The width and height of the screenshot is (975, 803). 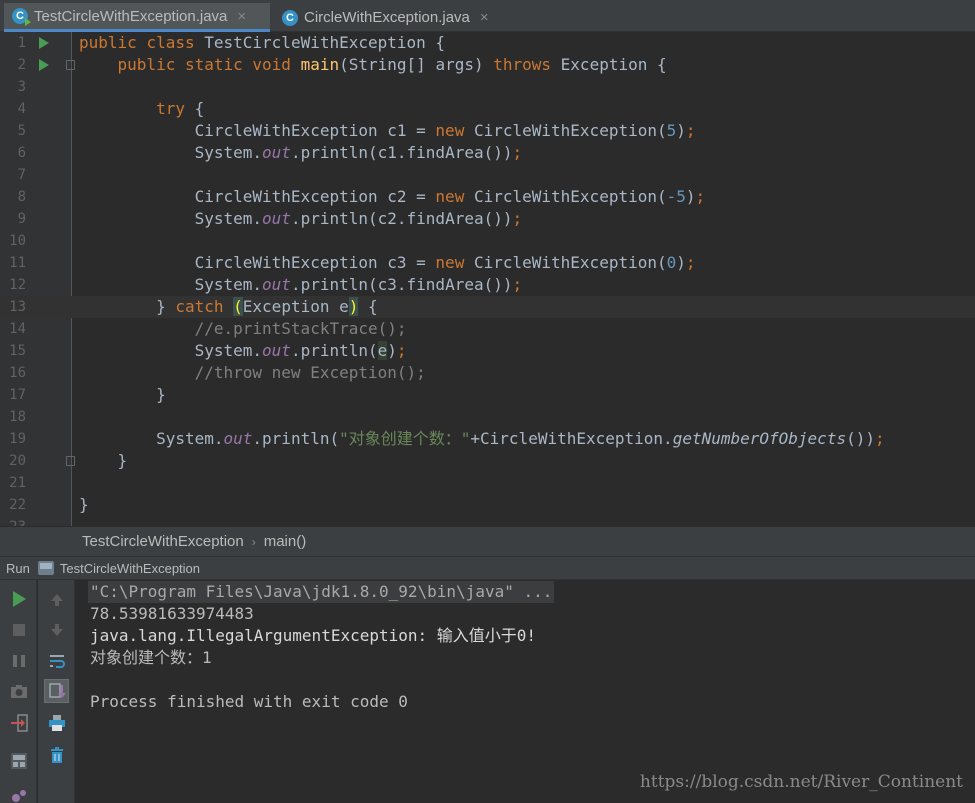 I want to click on code-line: 4 try {, so click(x=111, y=108).